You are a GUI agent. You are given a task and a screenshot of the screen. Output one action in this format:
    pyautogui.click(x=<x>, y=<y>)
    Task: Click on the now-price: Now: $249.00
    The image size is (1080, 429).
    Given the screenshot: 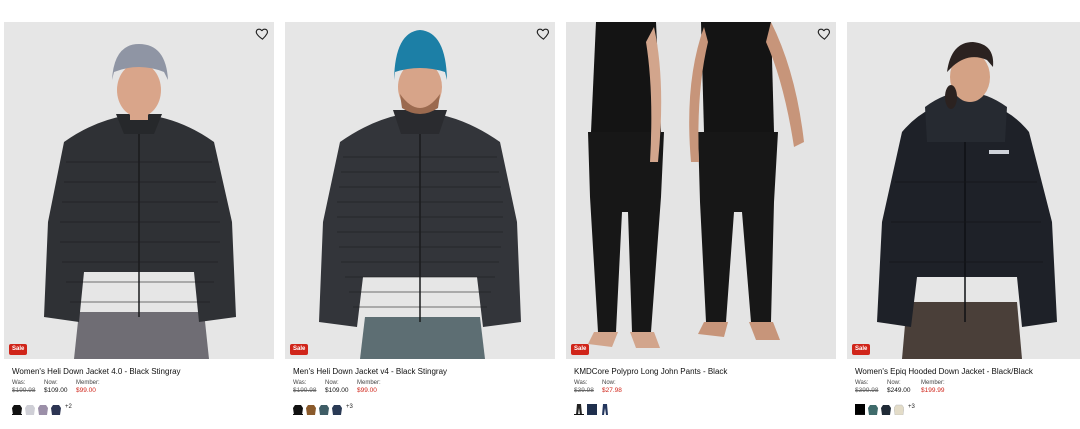 What is the action you would take?
    pyautogui.click(x=899, y=387)
    